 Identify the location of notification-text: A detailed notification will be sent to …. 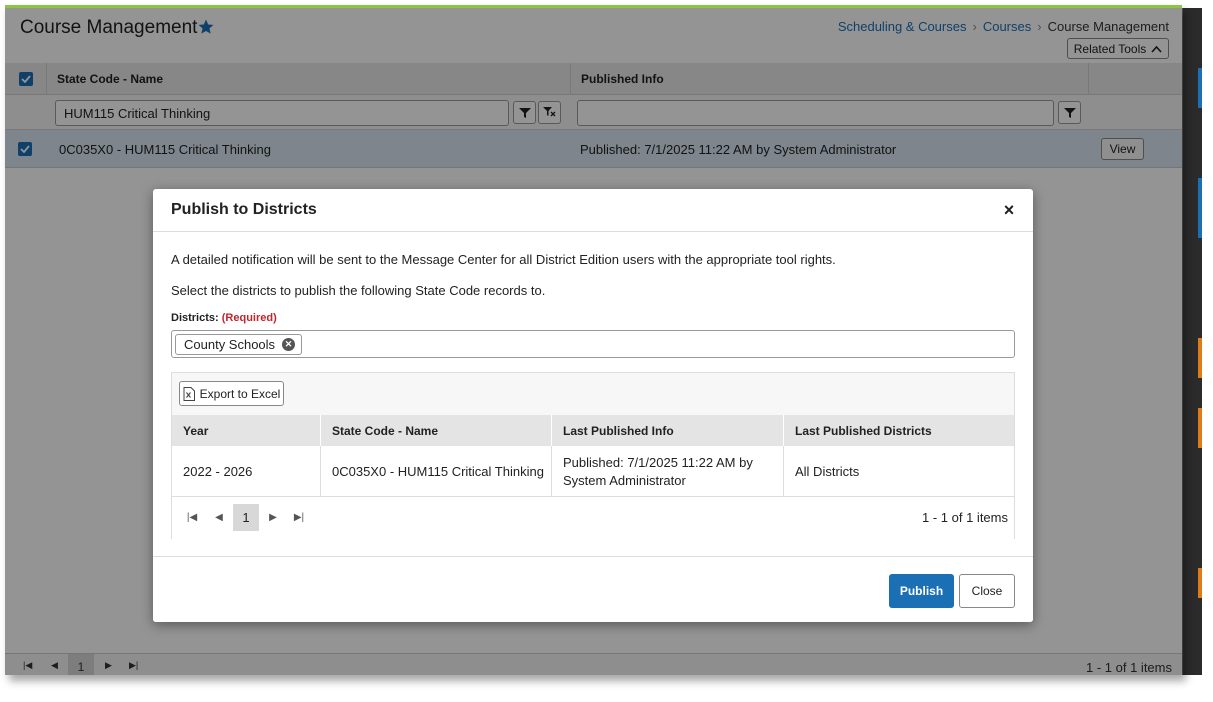
(503, 259).